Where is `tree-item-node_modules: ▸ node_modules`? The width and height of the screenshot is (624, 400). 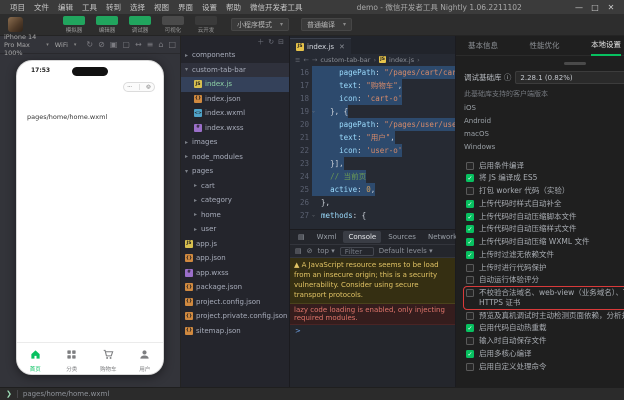 tree-item-node_modules: ▸ node_modules is located at coordinates (235, 157).